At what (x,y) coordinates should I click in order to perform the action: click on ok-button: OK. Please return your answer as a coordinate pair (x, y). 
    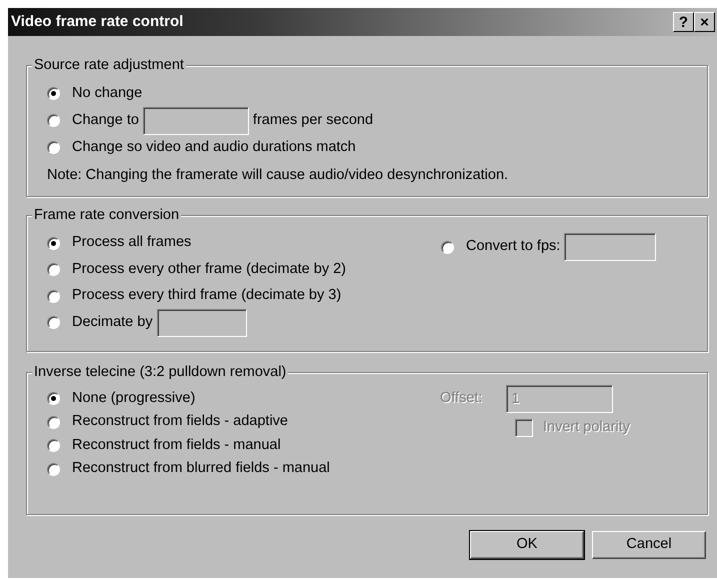
    Looking at the image, I should click on (527, 545).